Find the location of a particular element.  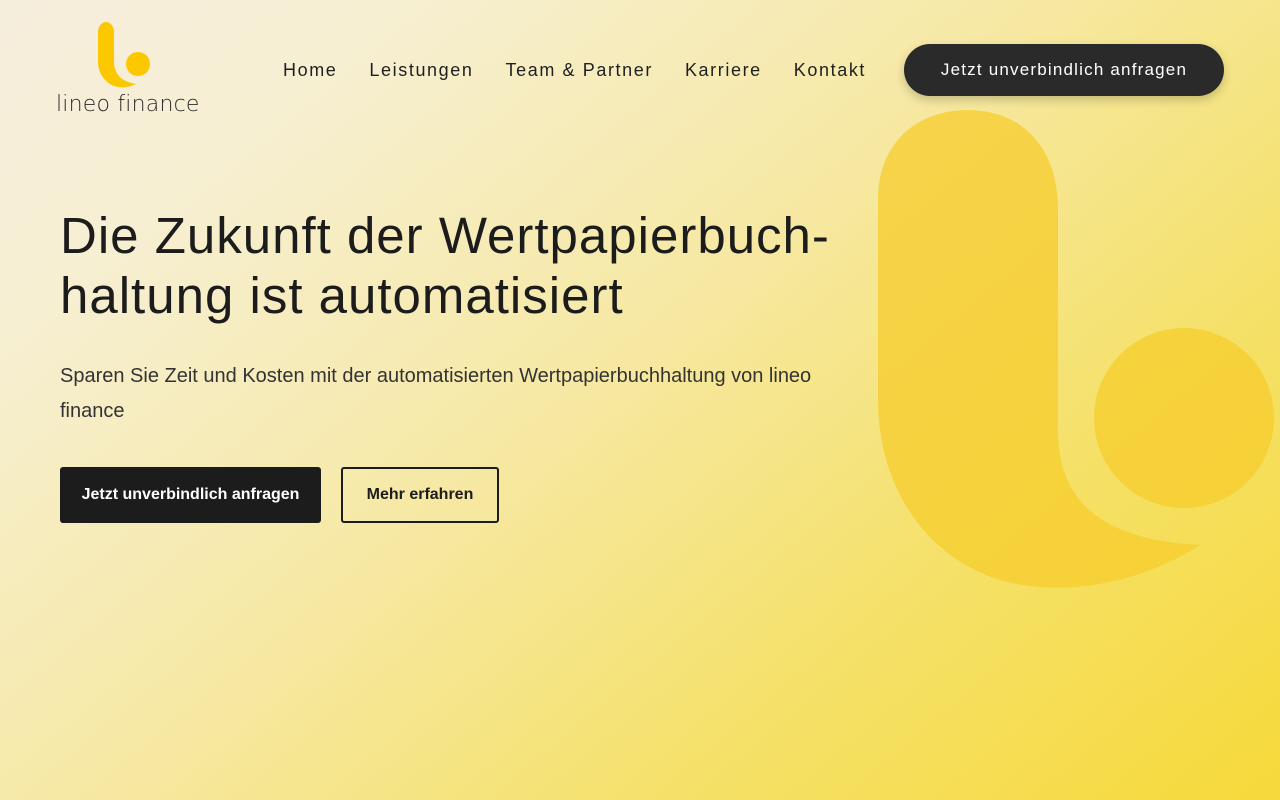

brand-logo: lineo finance is located at coordinates (127, 72).